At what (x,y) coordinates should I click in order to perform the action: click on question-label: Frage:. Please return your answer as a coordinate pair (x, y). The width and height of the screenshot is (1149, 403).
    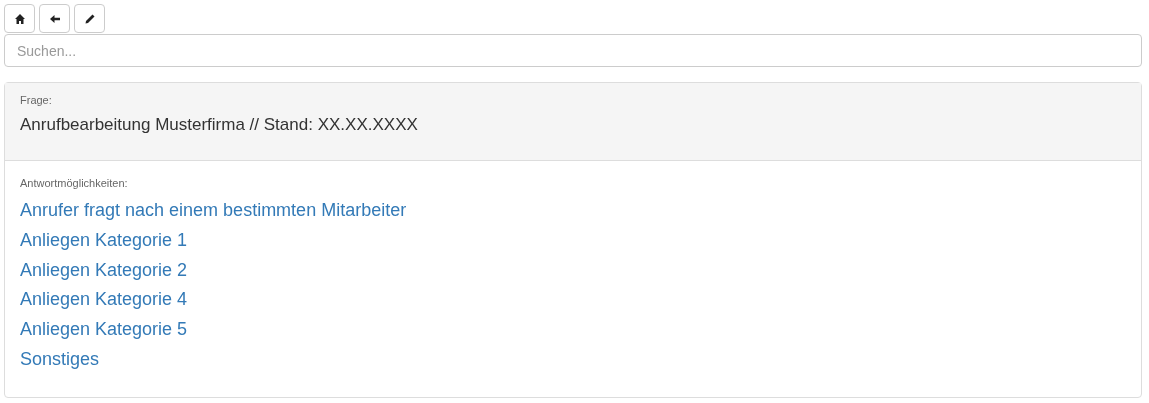
    Looking at the image, I should click on (36, 100).